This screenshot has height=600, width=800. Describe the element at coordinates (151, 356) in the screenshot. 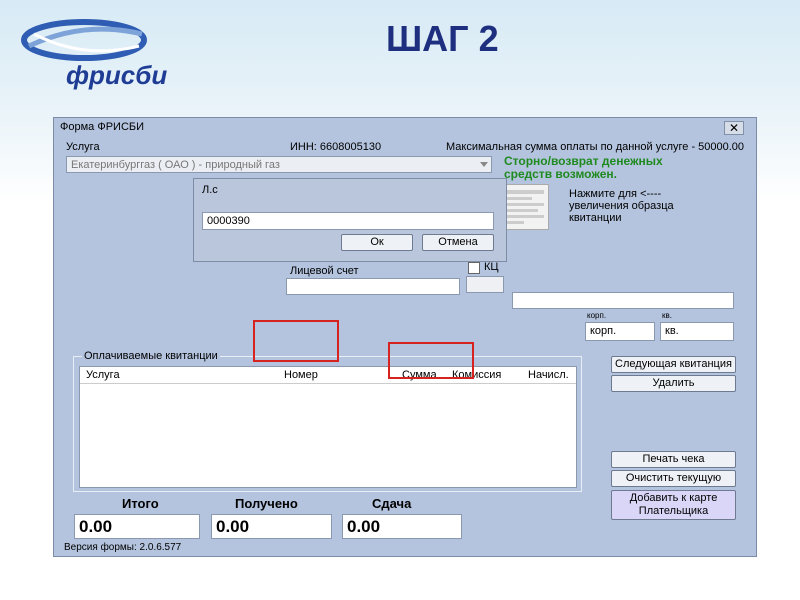

I see `receipts-group-label: Оплачиваемые квитанции` at that location.